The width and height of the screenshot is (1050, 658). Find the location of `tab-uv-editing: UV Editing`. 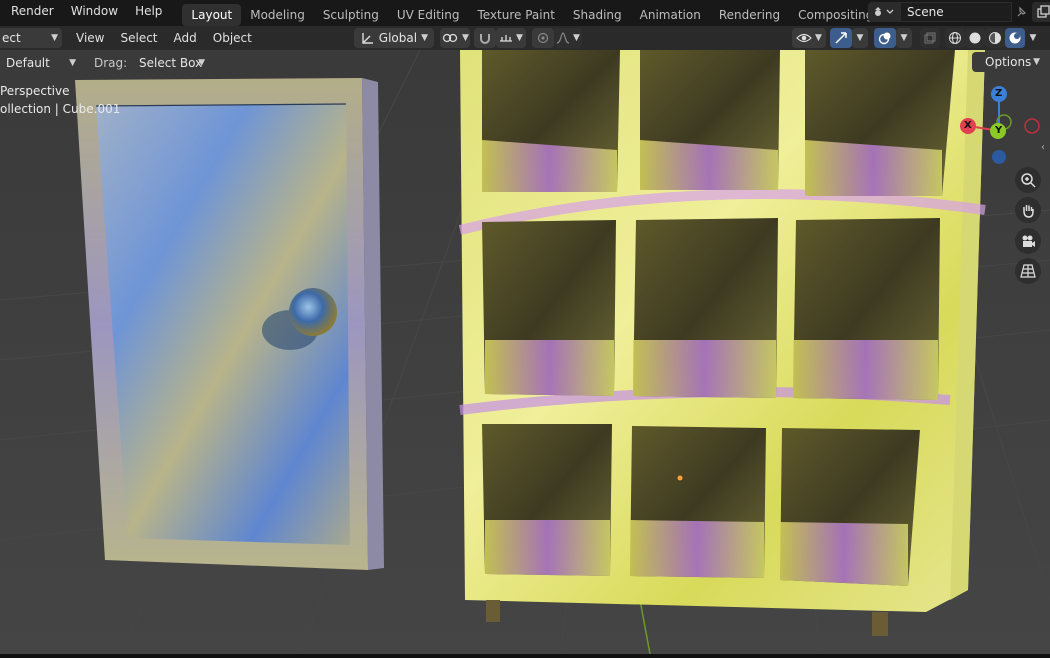

tab-uv-editing: UV Editing is located at coordinates (428, 15).